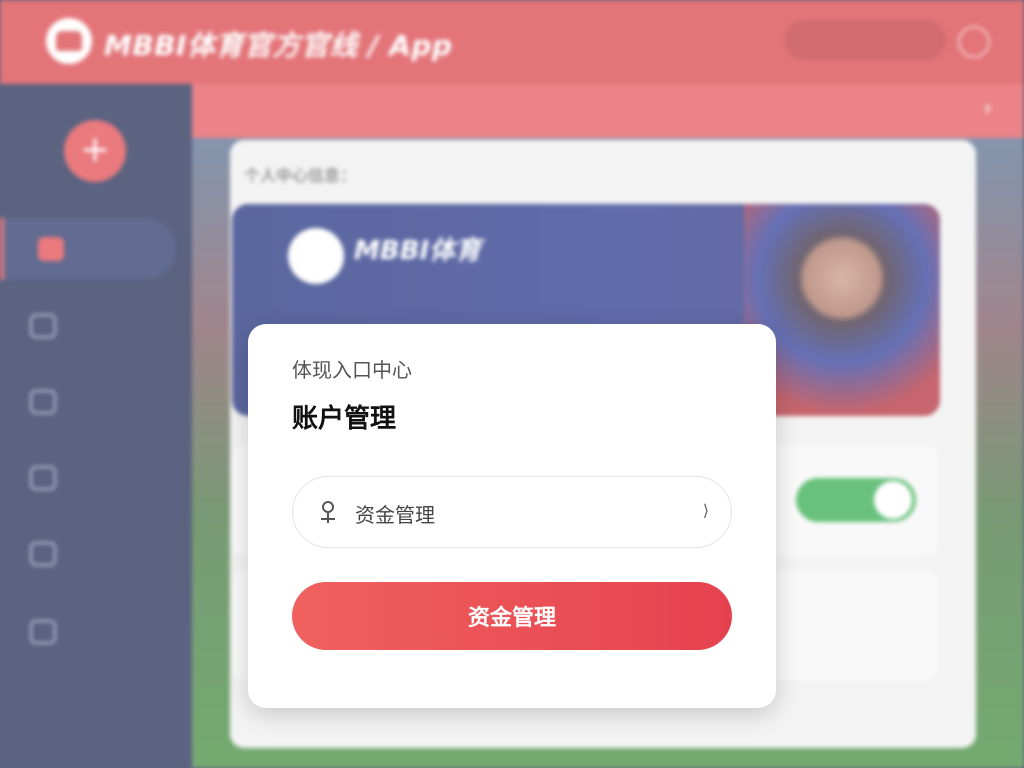 The height and width of the screenshot is (768, 1024). Describe the element at coordinates (352, 370) in the screenshot. I see `modal-subtitle: 体现入口中心` at that location.